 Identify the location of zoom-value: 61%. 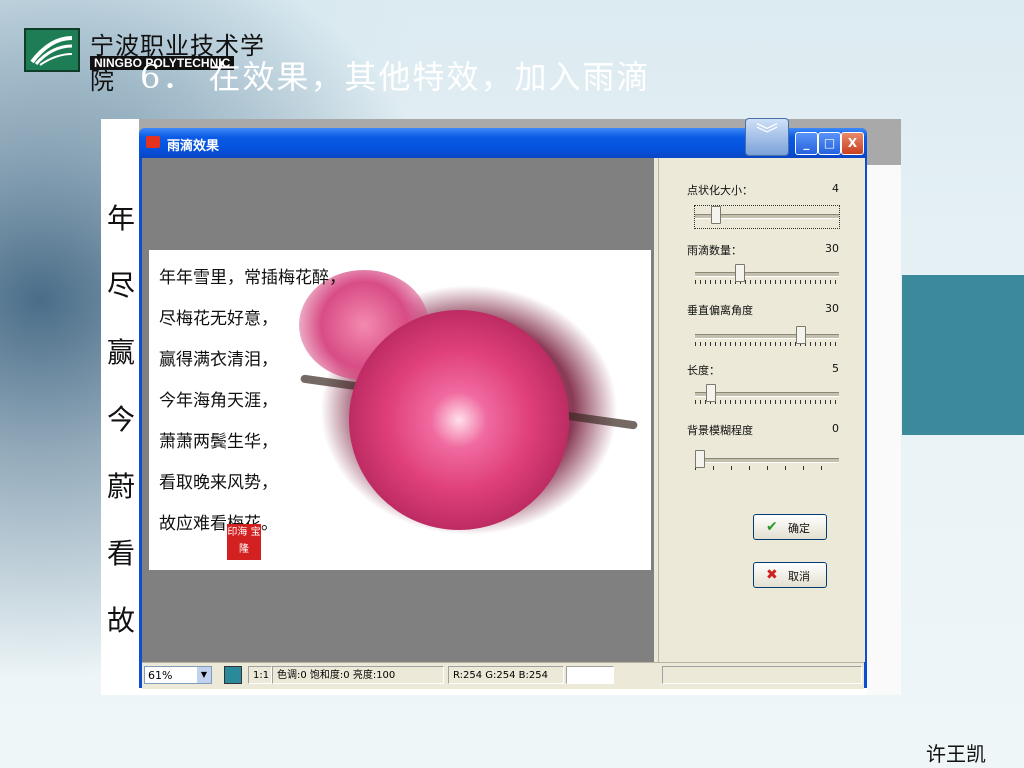
(160, 675).